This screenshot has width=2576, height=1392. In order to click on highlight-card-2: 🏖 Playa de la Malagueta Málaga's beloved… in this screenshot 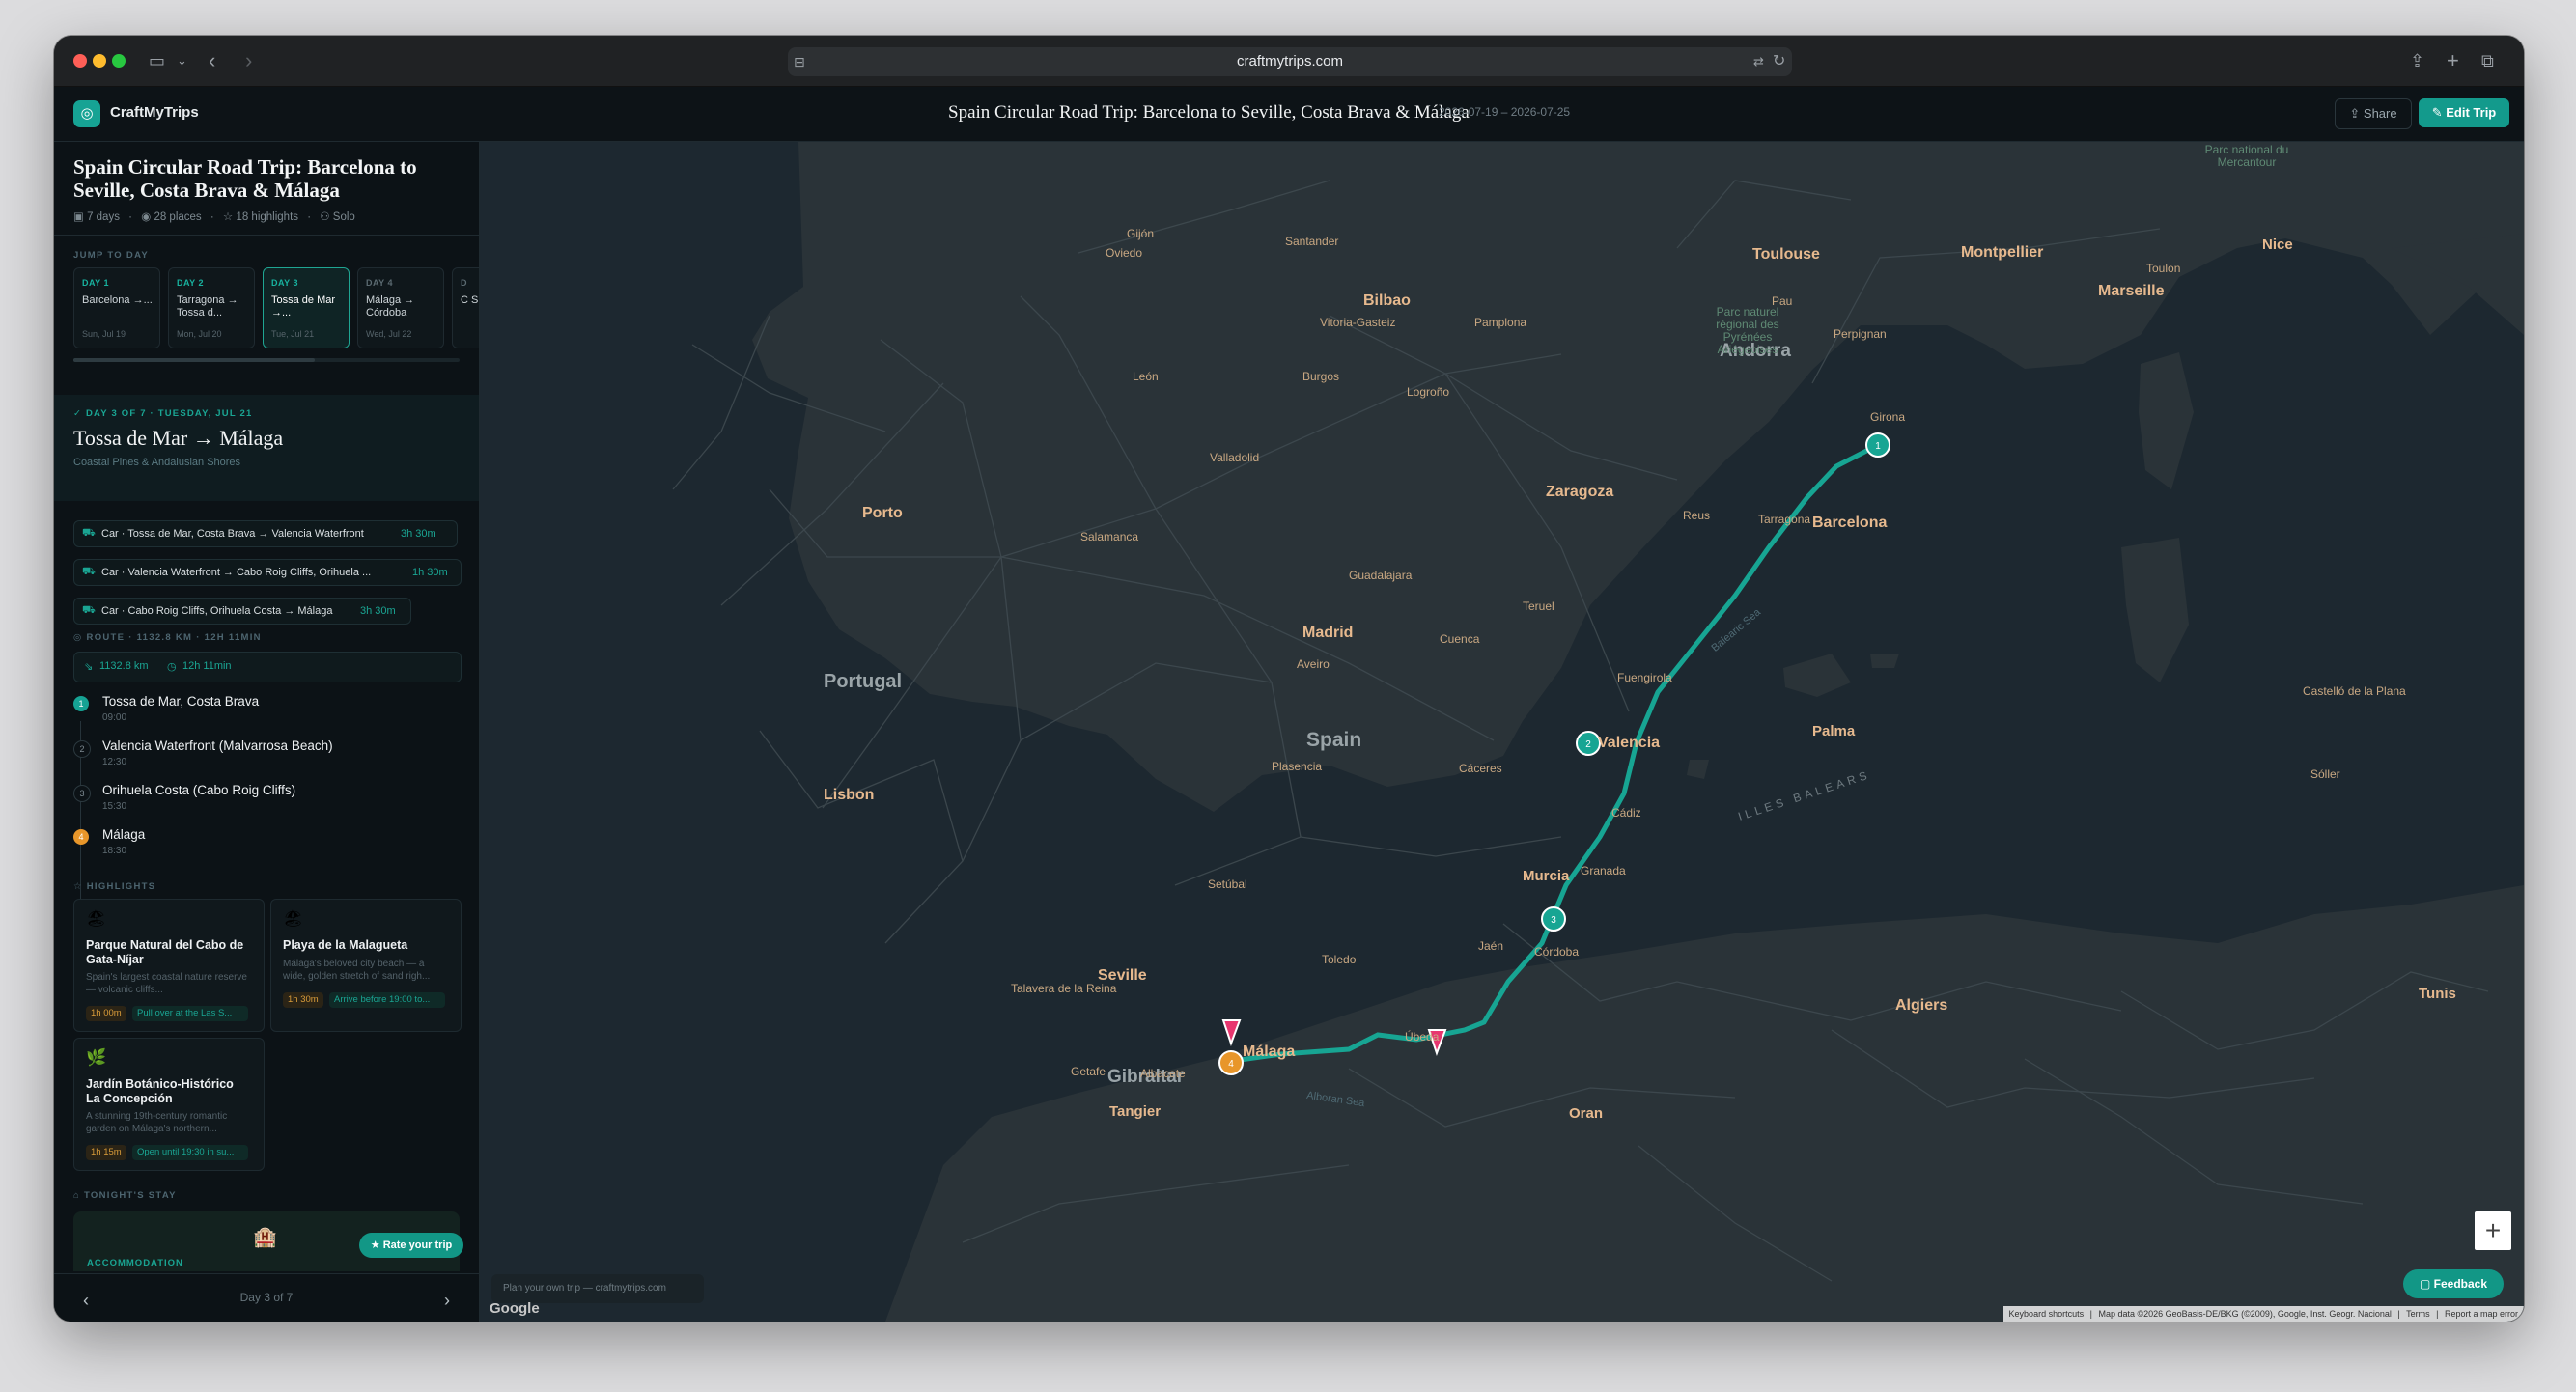, I will do `click(366, 966)`.